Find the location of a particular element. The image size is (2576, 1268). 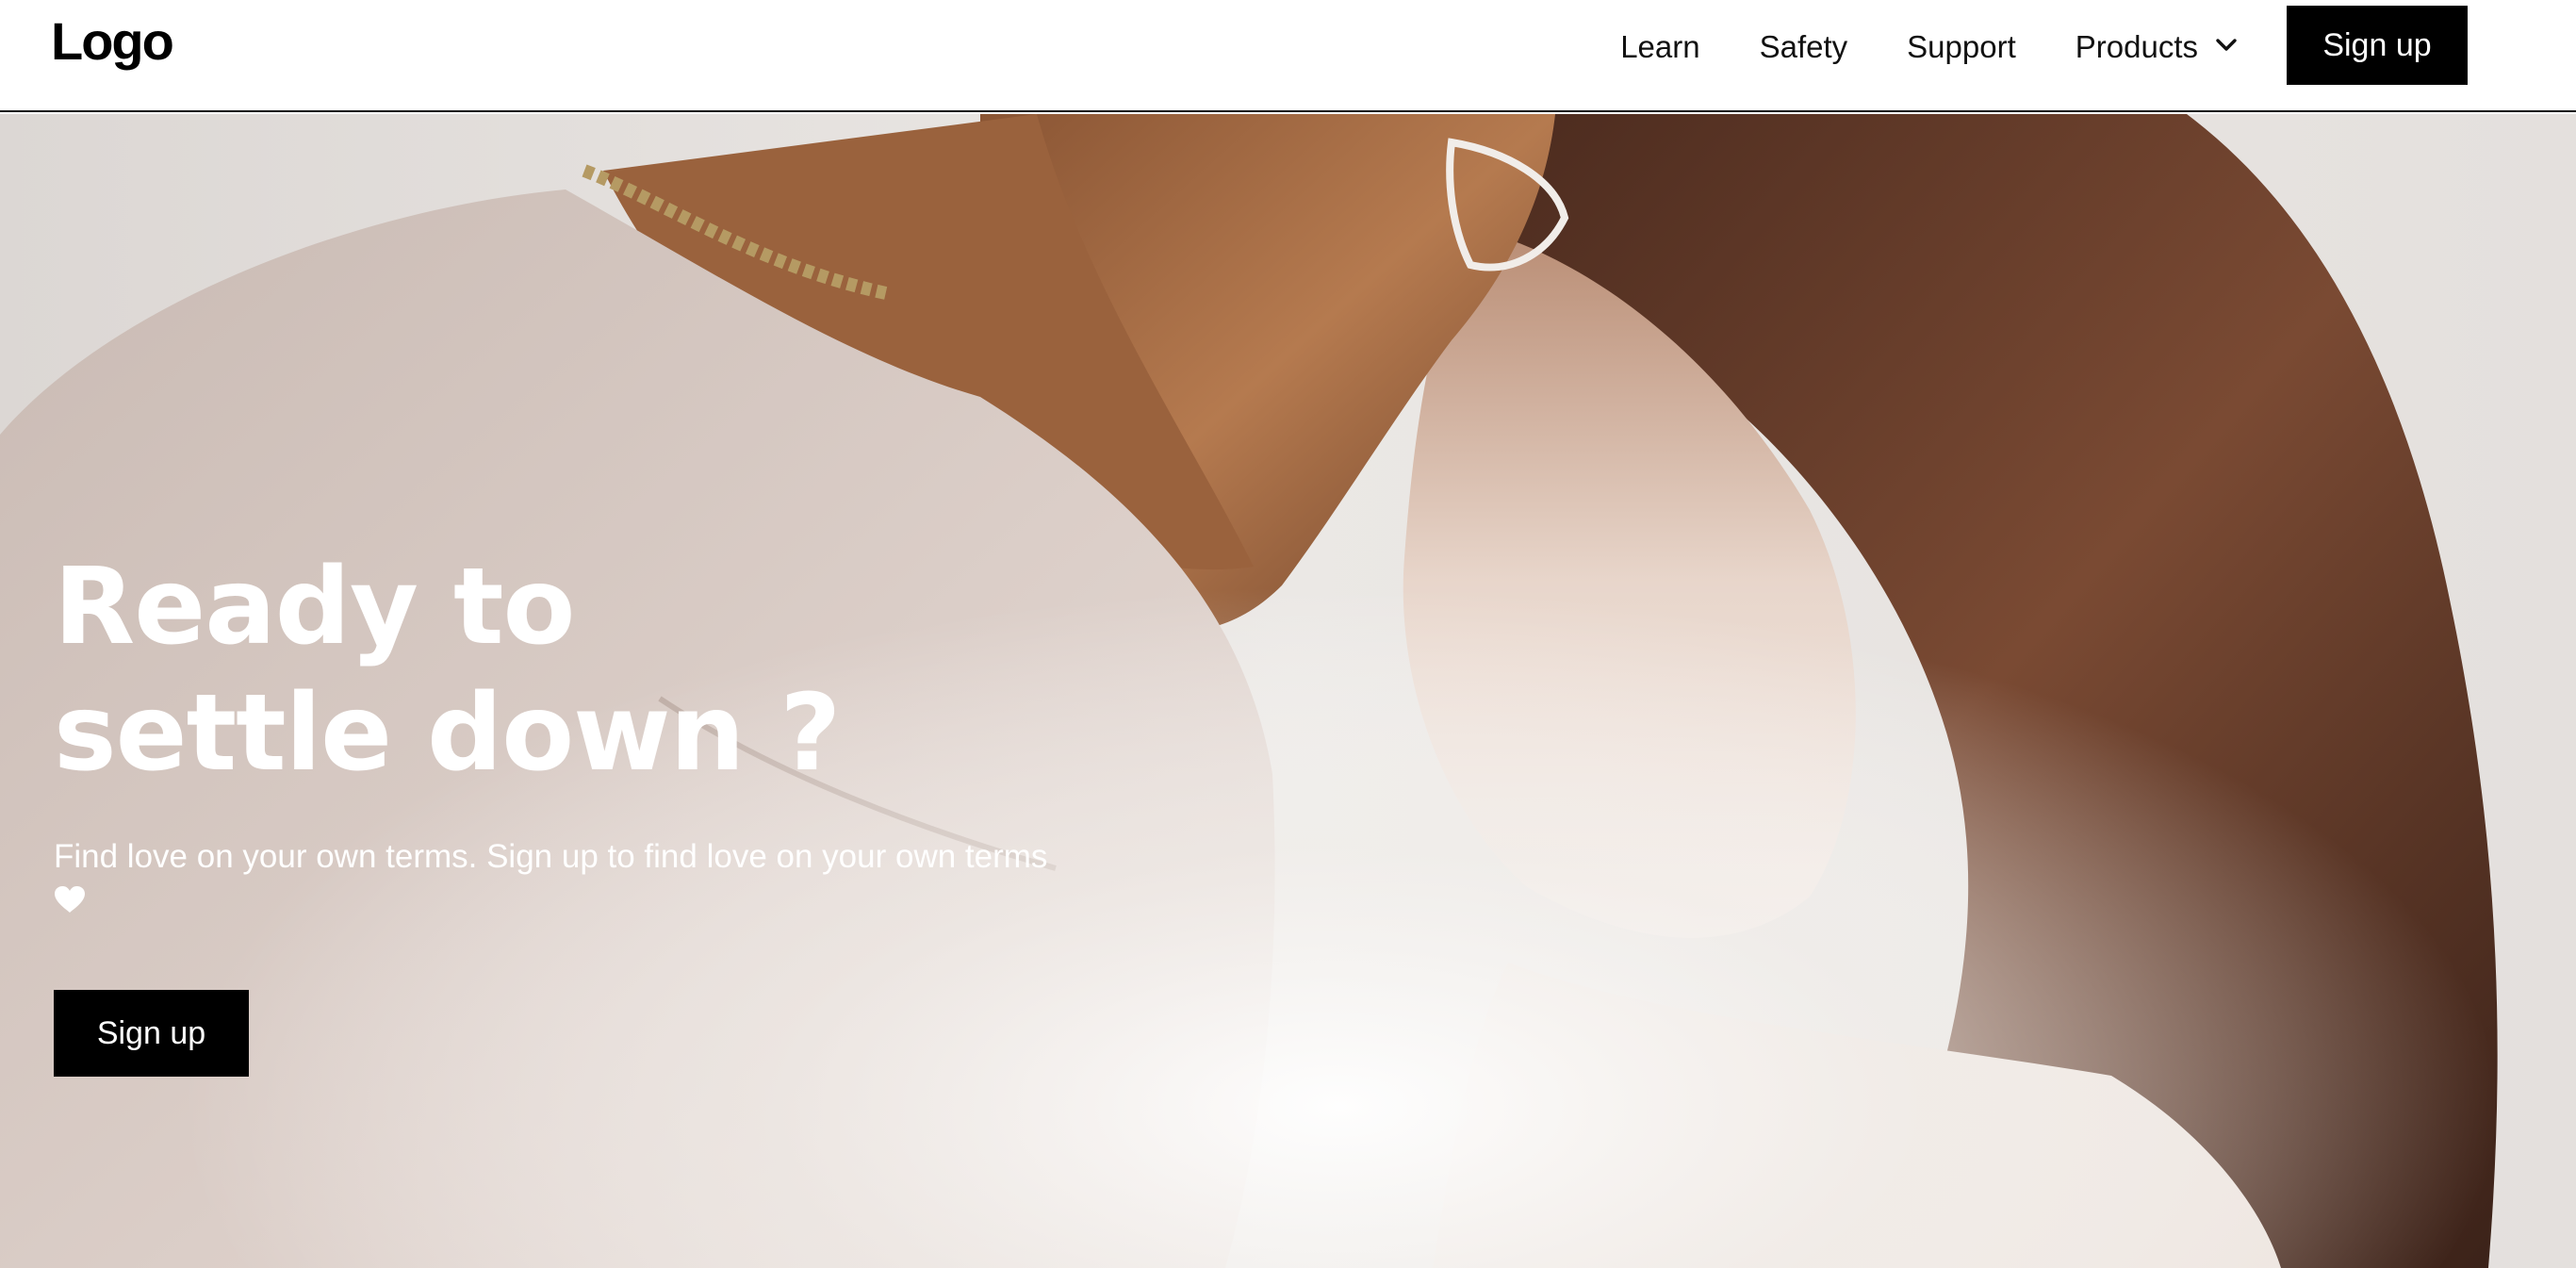

hero-title: Ready to settle down ? is located at coordinates (478, 670).